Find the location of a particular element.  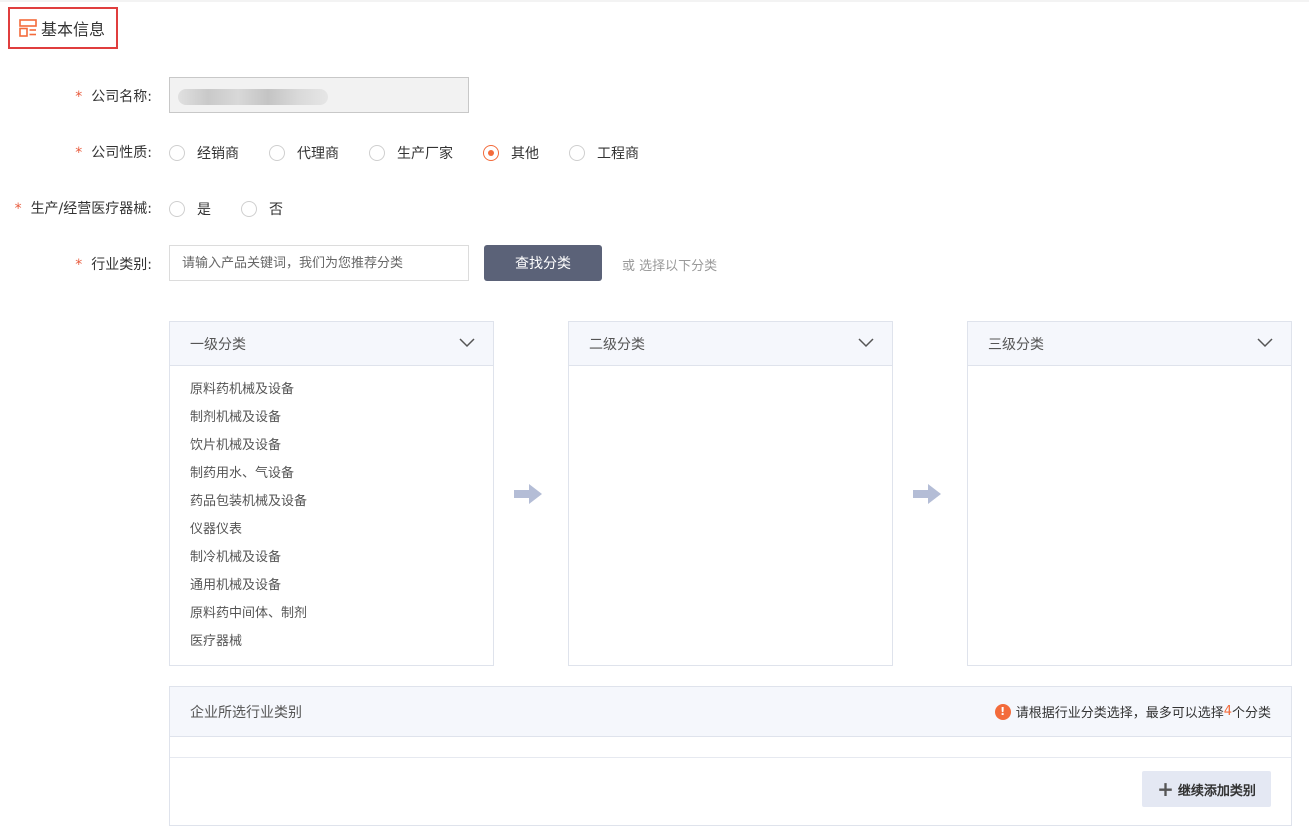

plus-icon: + is located at coordinates (1165, 789).